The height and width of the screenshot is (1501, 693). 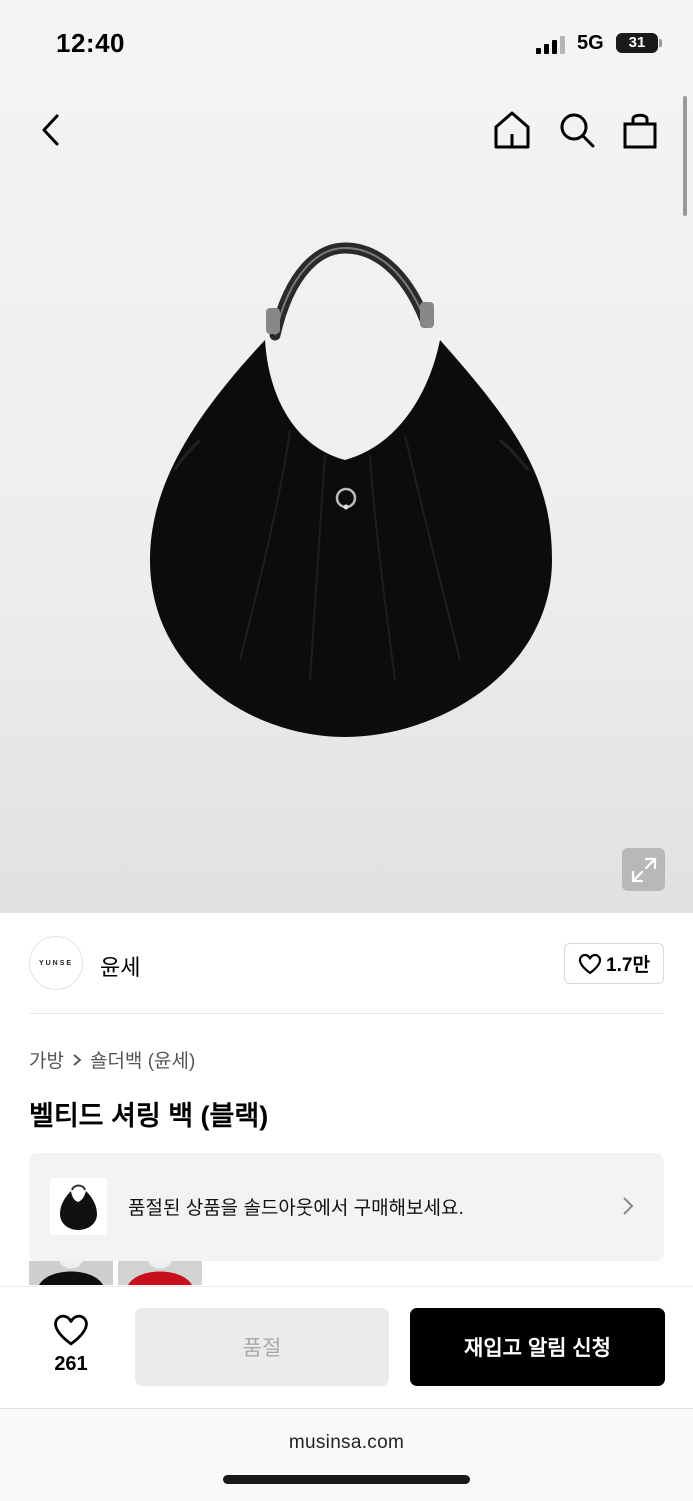 I want to click on brand-like-count: 1.7만, so click(x=628, y=965).